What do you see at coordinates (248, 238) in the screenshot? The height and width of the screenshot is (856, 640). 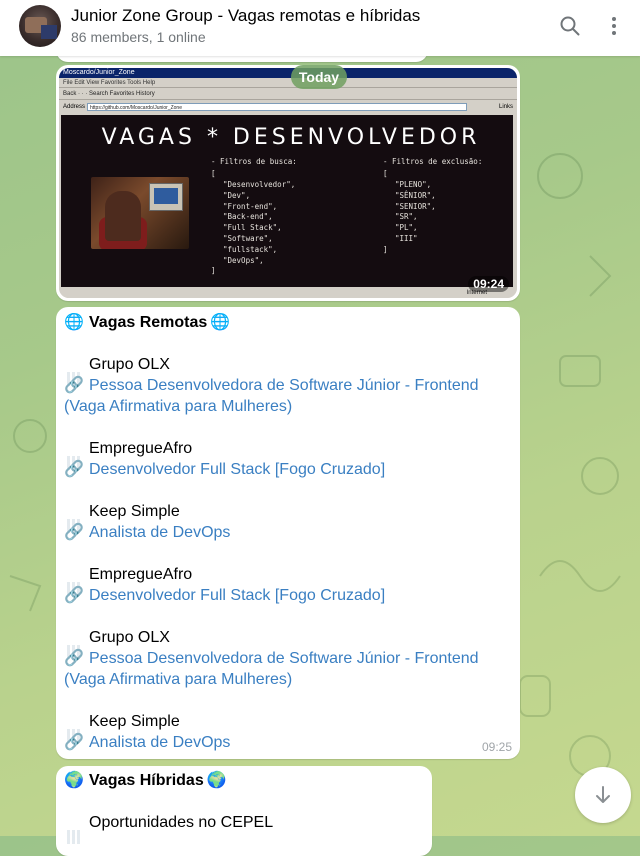 I see `filter-item: "Software",` at bounding box center [248, 238].